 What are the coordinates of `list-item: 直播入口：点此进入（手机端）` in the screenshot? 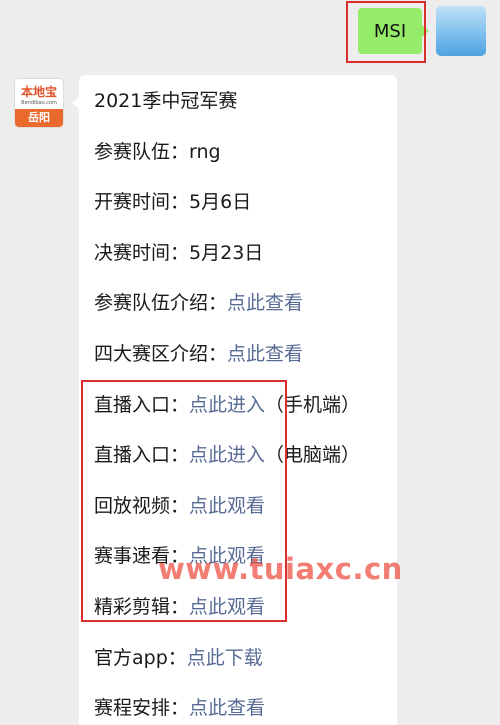 It's located at (227, 405).